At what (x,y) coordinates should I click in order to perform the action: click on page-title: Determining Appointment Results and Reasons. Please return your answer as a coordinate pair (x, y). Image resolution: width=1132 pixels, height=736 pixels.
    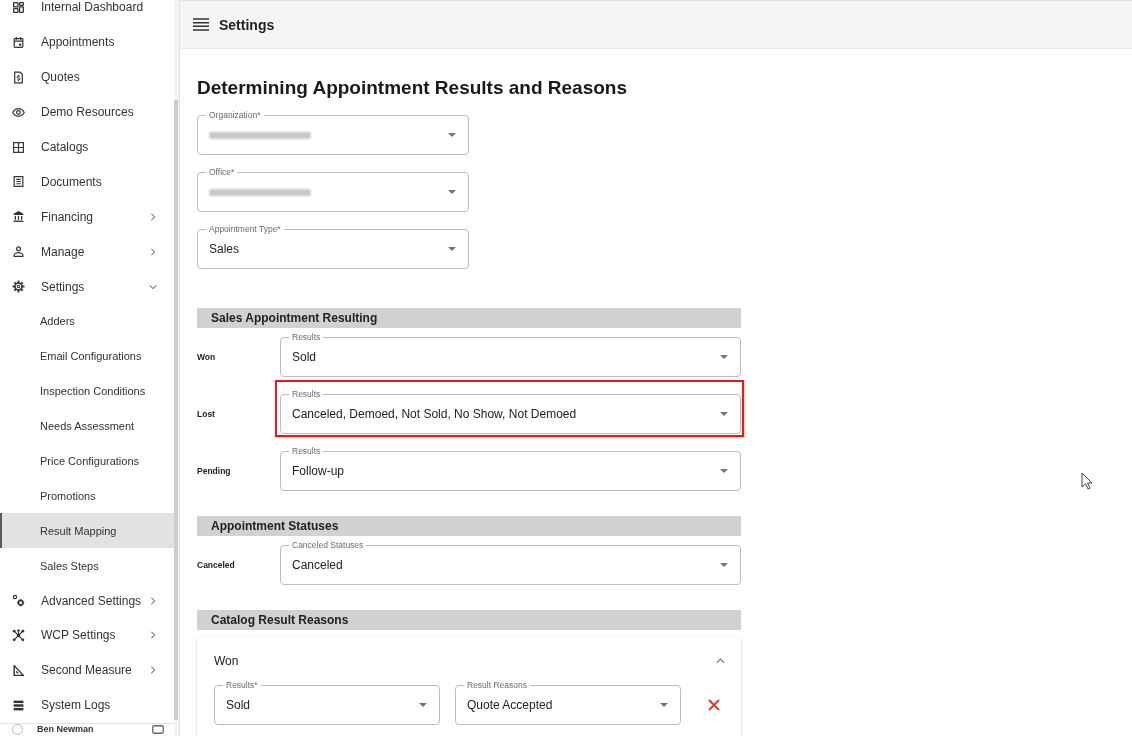
    Looking at the image, I should click on (412, 88).